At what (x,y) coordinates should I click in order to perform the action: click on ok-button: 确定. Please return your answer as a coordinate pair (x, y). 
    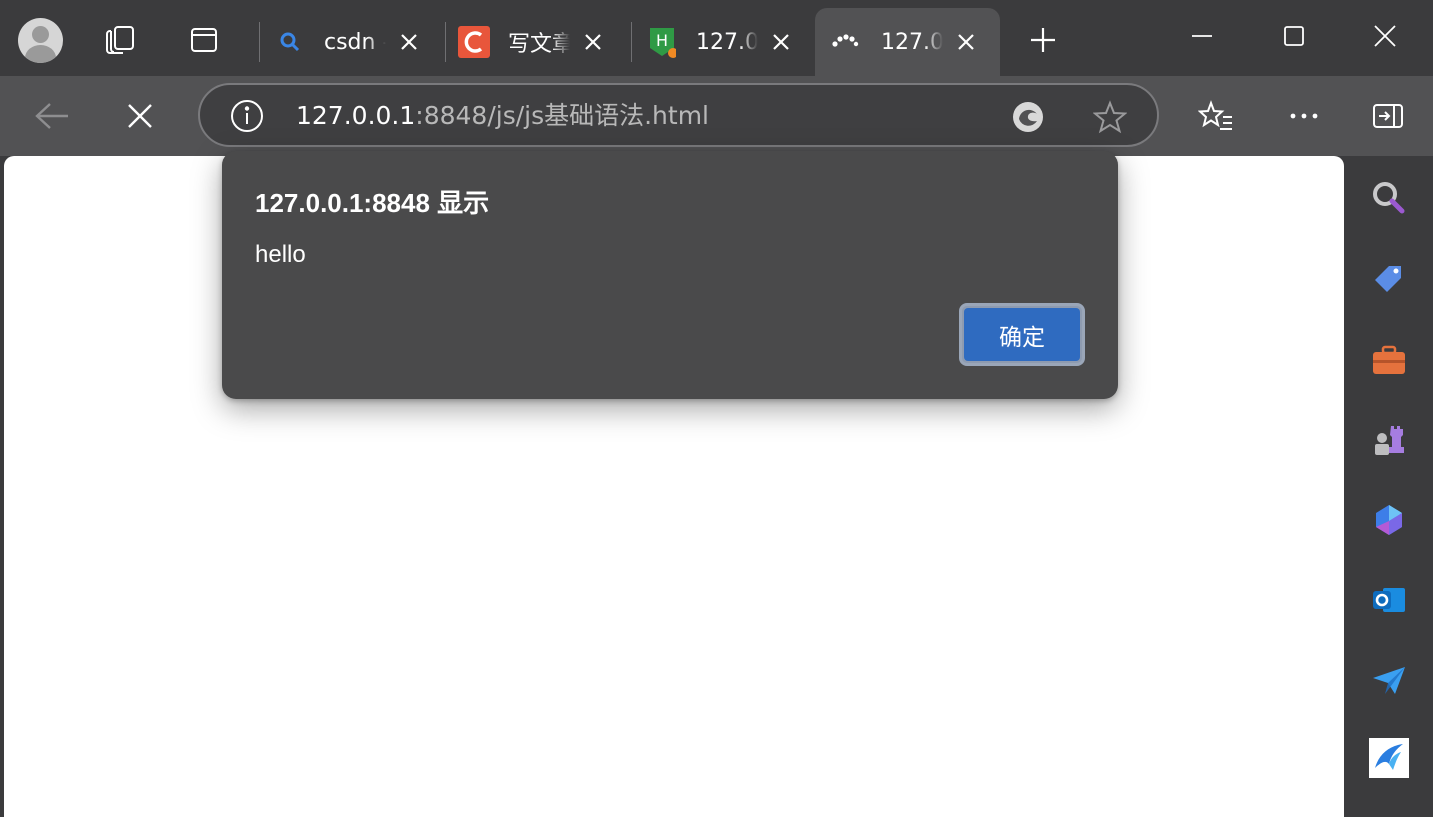
    Looking at the image, I should click on (1022, 334).